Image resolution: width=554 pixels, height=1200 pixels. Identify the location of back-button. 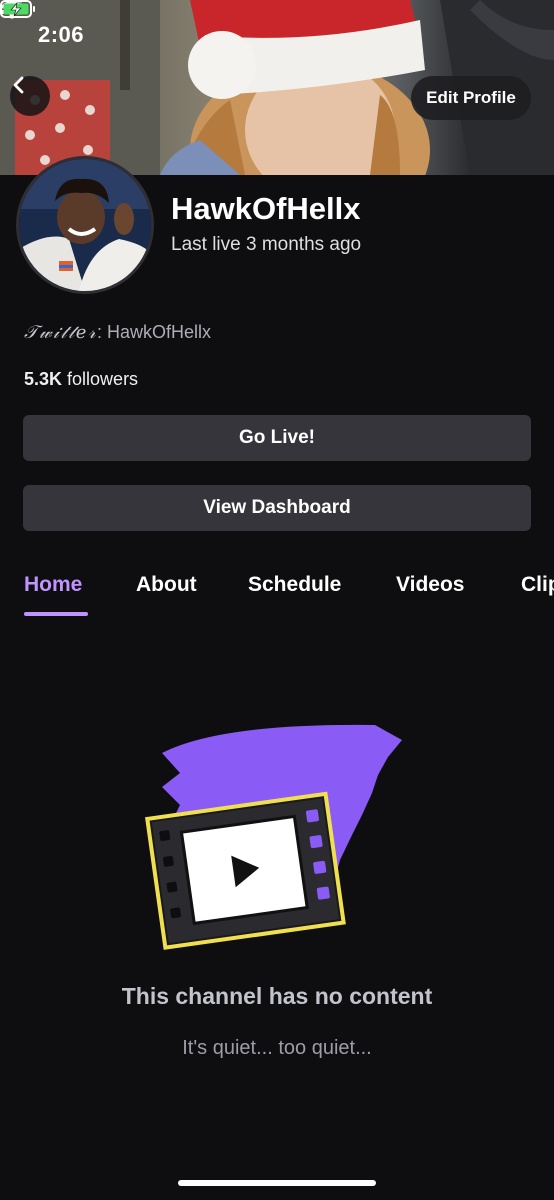
(30, 96).